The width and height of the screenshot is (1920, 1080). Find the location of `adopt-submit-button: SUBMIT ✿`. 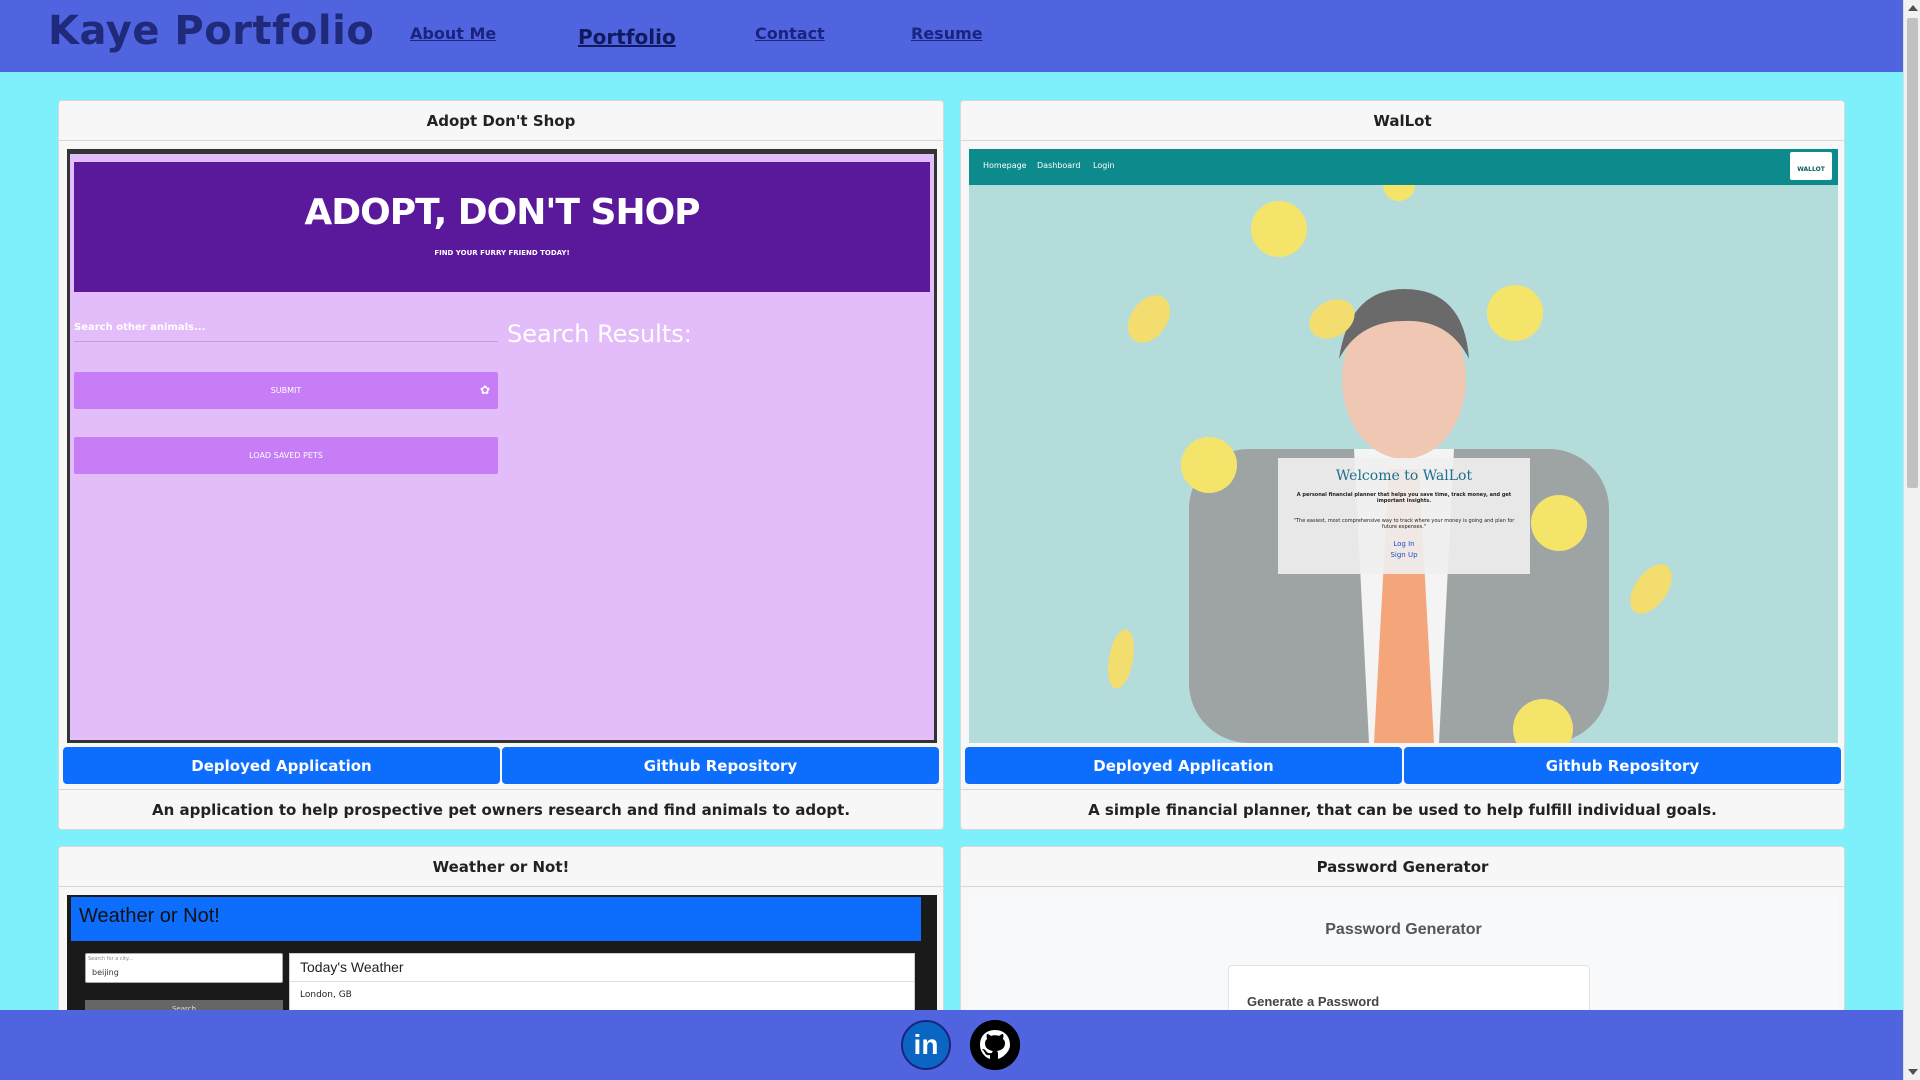

adopt-submit-button: SUBMIT ✿ is located at coordinates (286, 390).